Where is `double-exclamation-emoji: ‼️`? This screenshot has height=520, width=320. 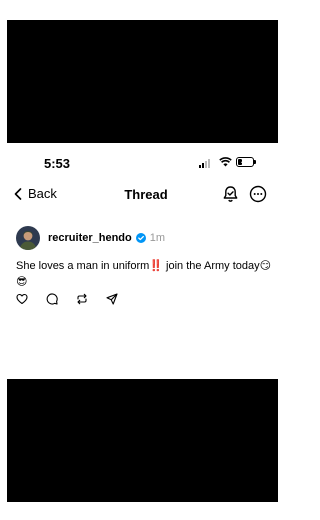
double-exclamation-emoji: ‼️ is located at coordinates (156, 265).